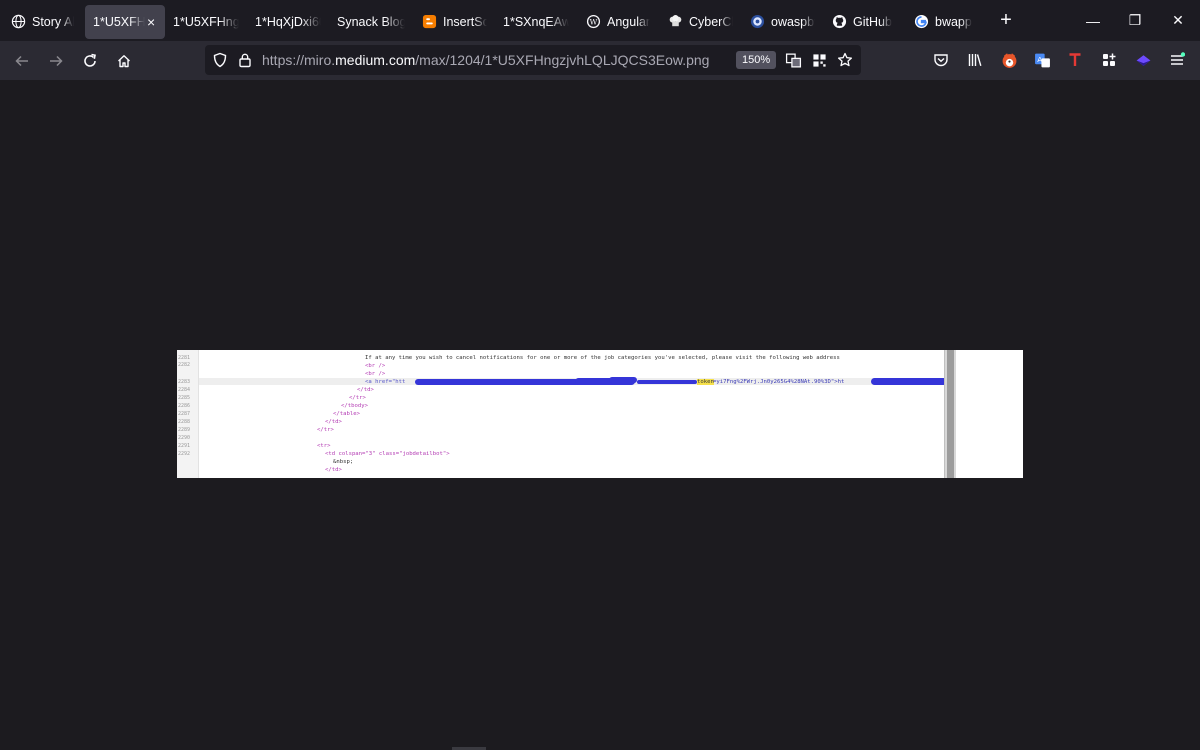 The height and width of the screenshot is (750, 1200). I want to click on tab-4: Synack Blog, so click(371, 22).